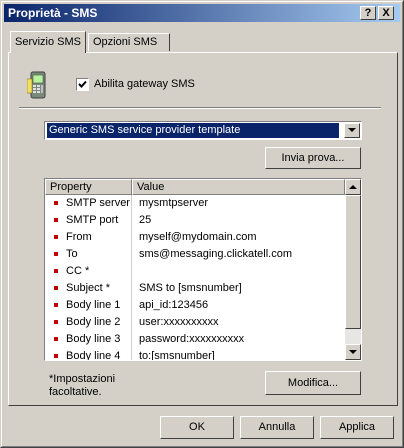  What do you see at coordinates (195, 354) in the screenshot?
I see `table-row: Body line 4 to:[smsnumber]` at bounding box center [195, 354].